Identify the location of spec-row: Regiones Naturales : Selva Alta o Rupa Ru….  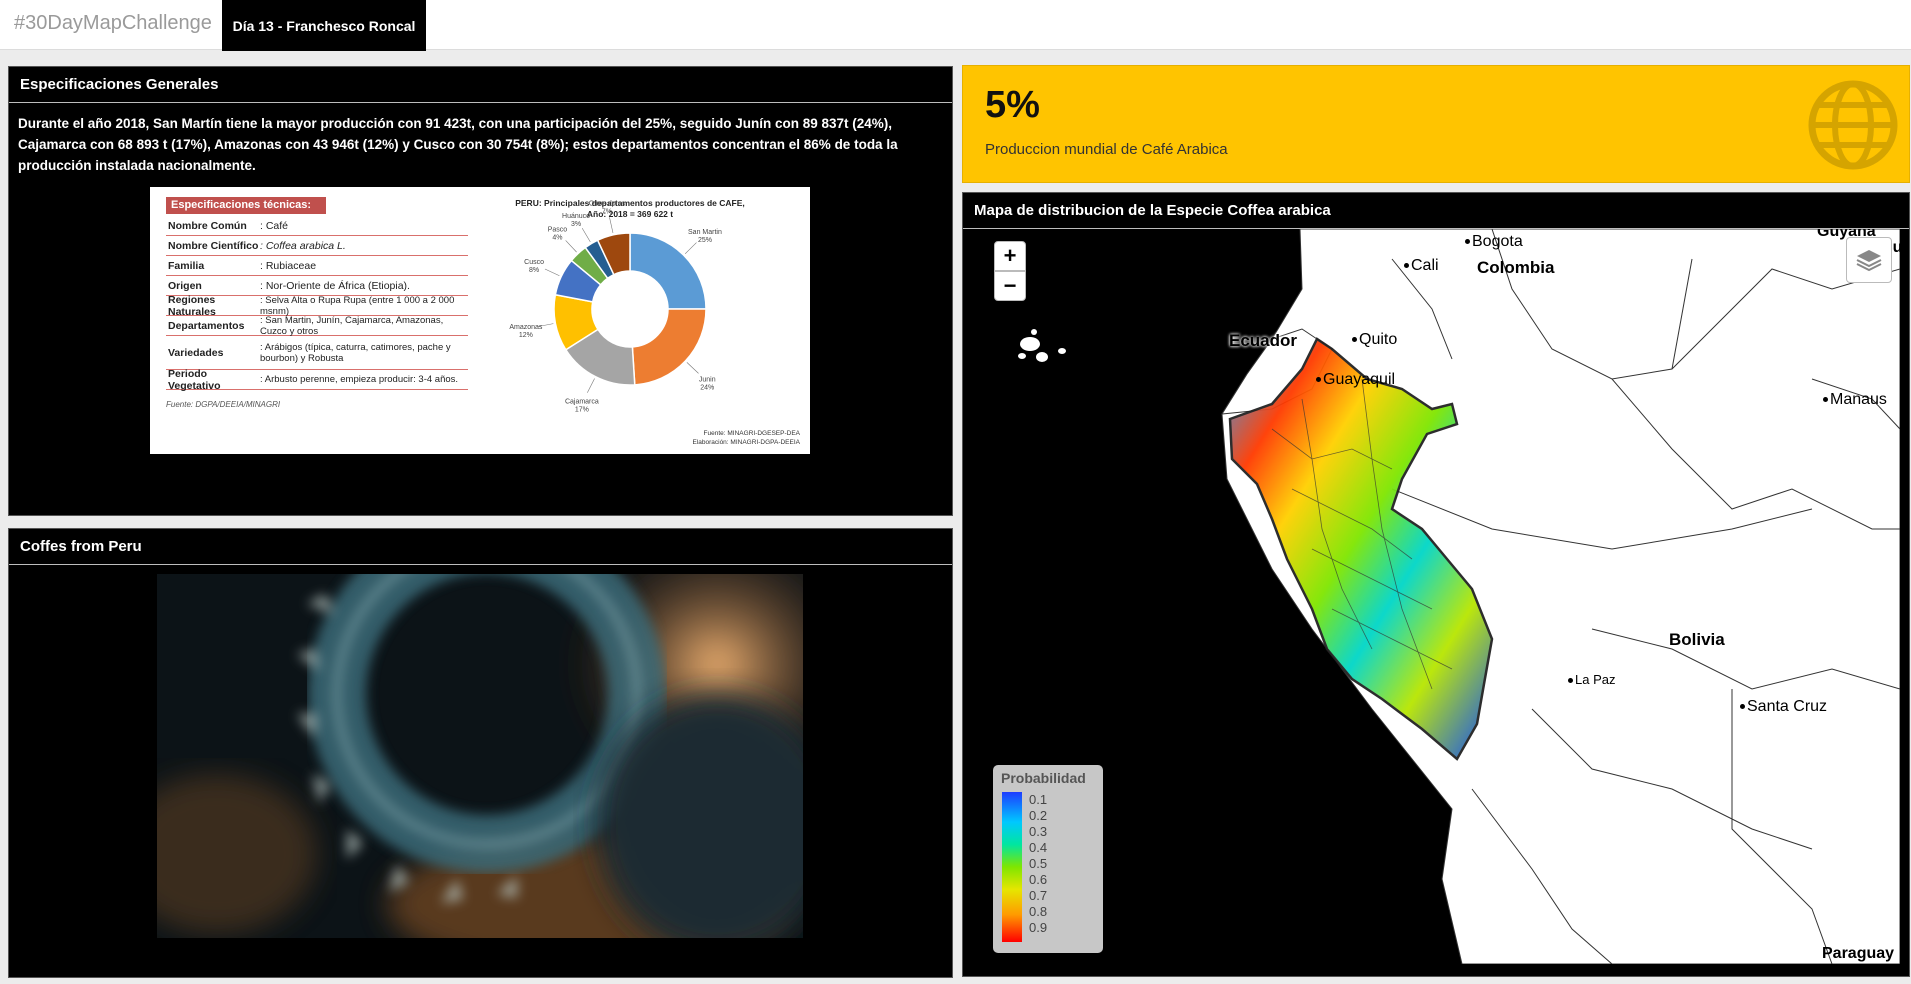
(317, 305).